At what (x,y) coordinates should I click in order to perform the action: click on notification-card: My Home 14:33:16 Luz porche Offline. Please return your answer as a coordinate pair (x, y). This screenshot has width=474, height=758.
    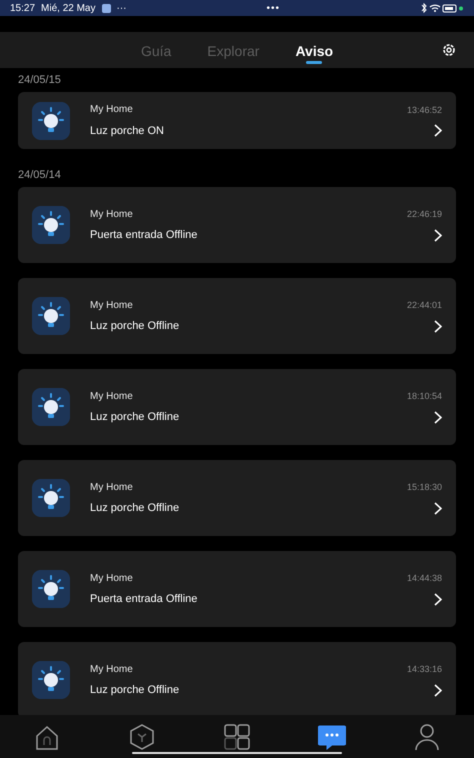
    Looking at the image, I should click on (237, 678).